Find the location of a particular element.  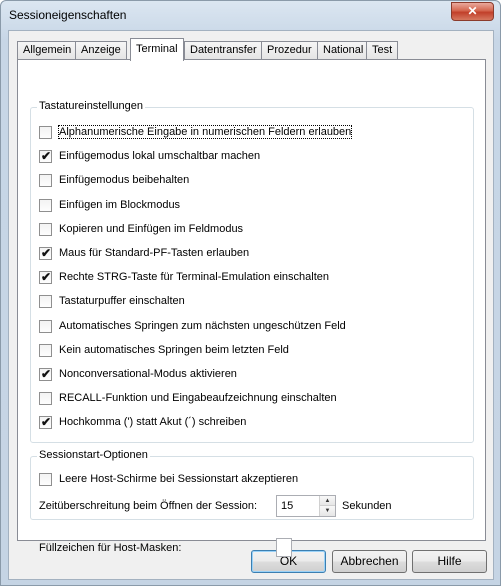

timeout-value: 15 is located at coordinates (287, 506).